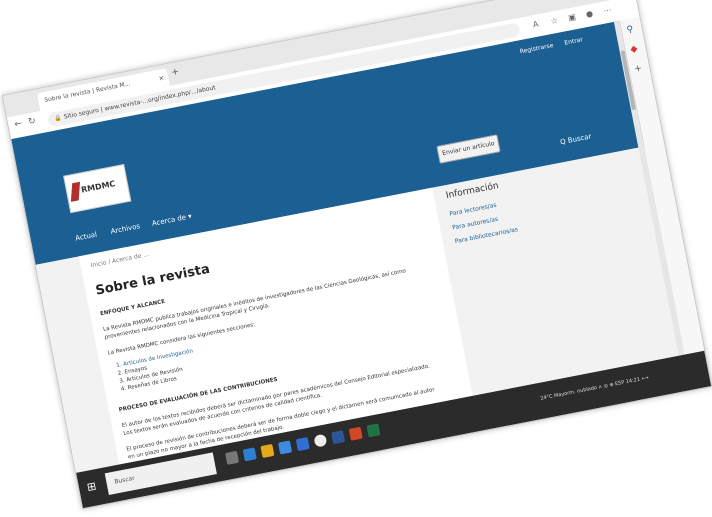  Describe the element at coordinates (153, 280) in the screenshot. I see `page-title: Sobre la revista` at that location.